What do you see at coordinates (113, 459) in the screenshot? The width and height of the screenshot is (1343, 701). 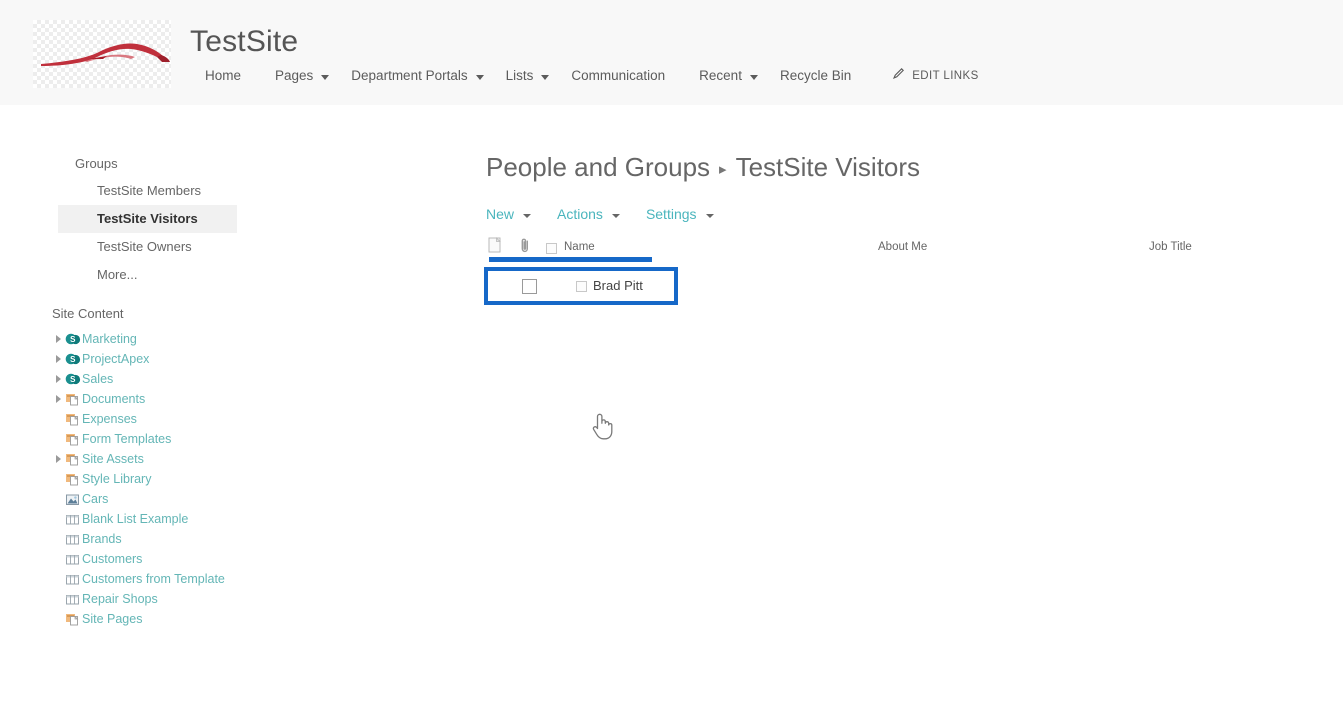 I see `tree-item-label: Site Assets` at bounding box center [113, 459].